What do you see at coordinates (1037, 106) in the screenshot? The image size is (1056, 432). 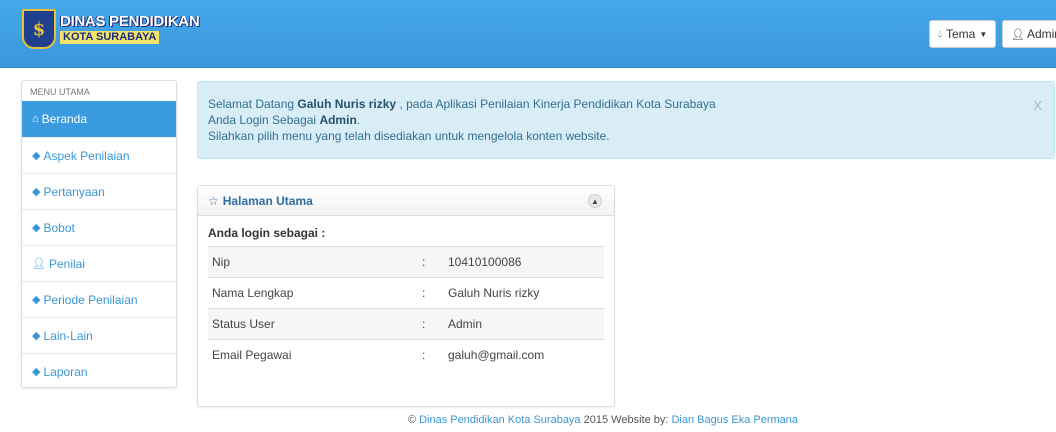 I see `close-alert-button: X` at bounding box center [1037, 106].